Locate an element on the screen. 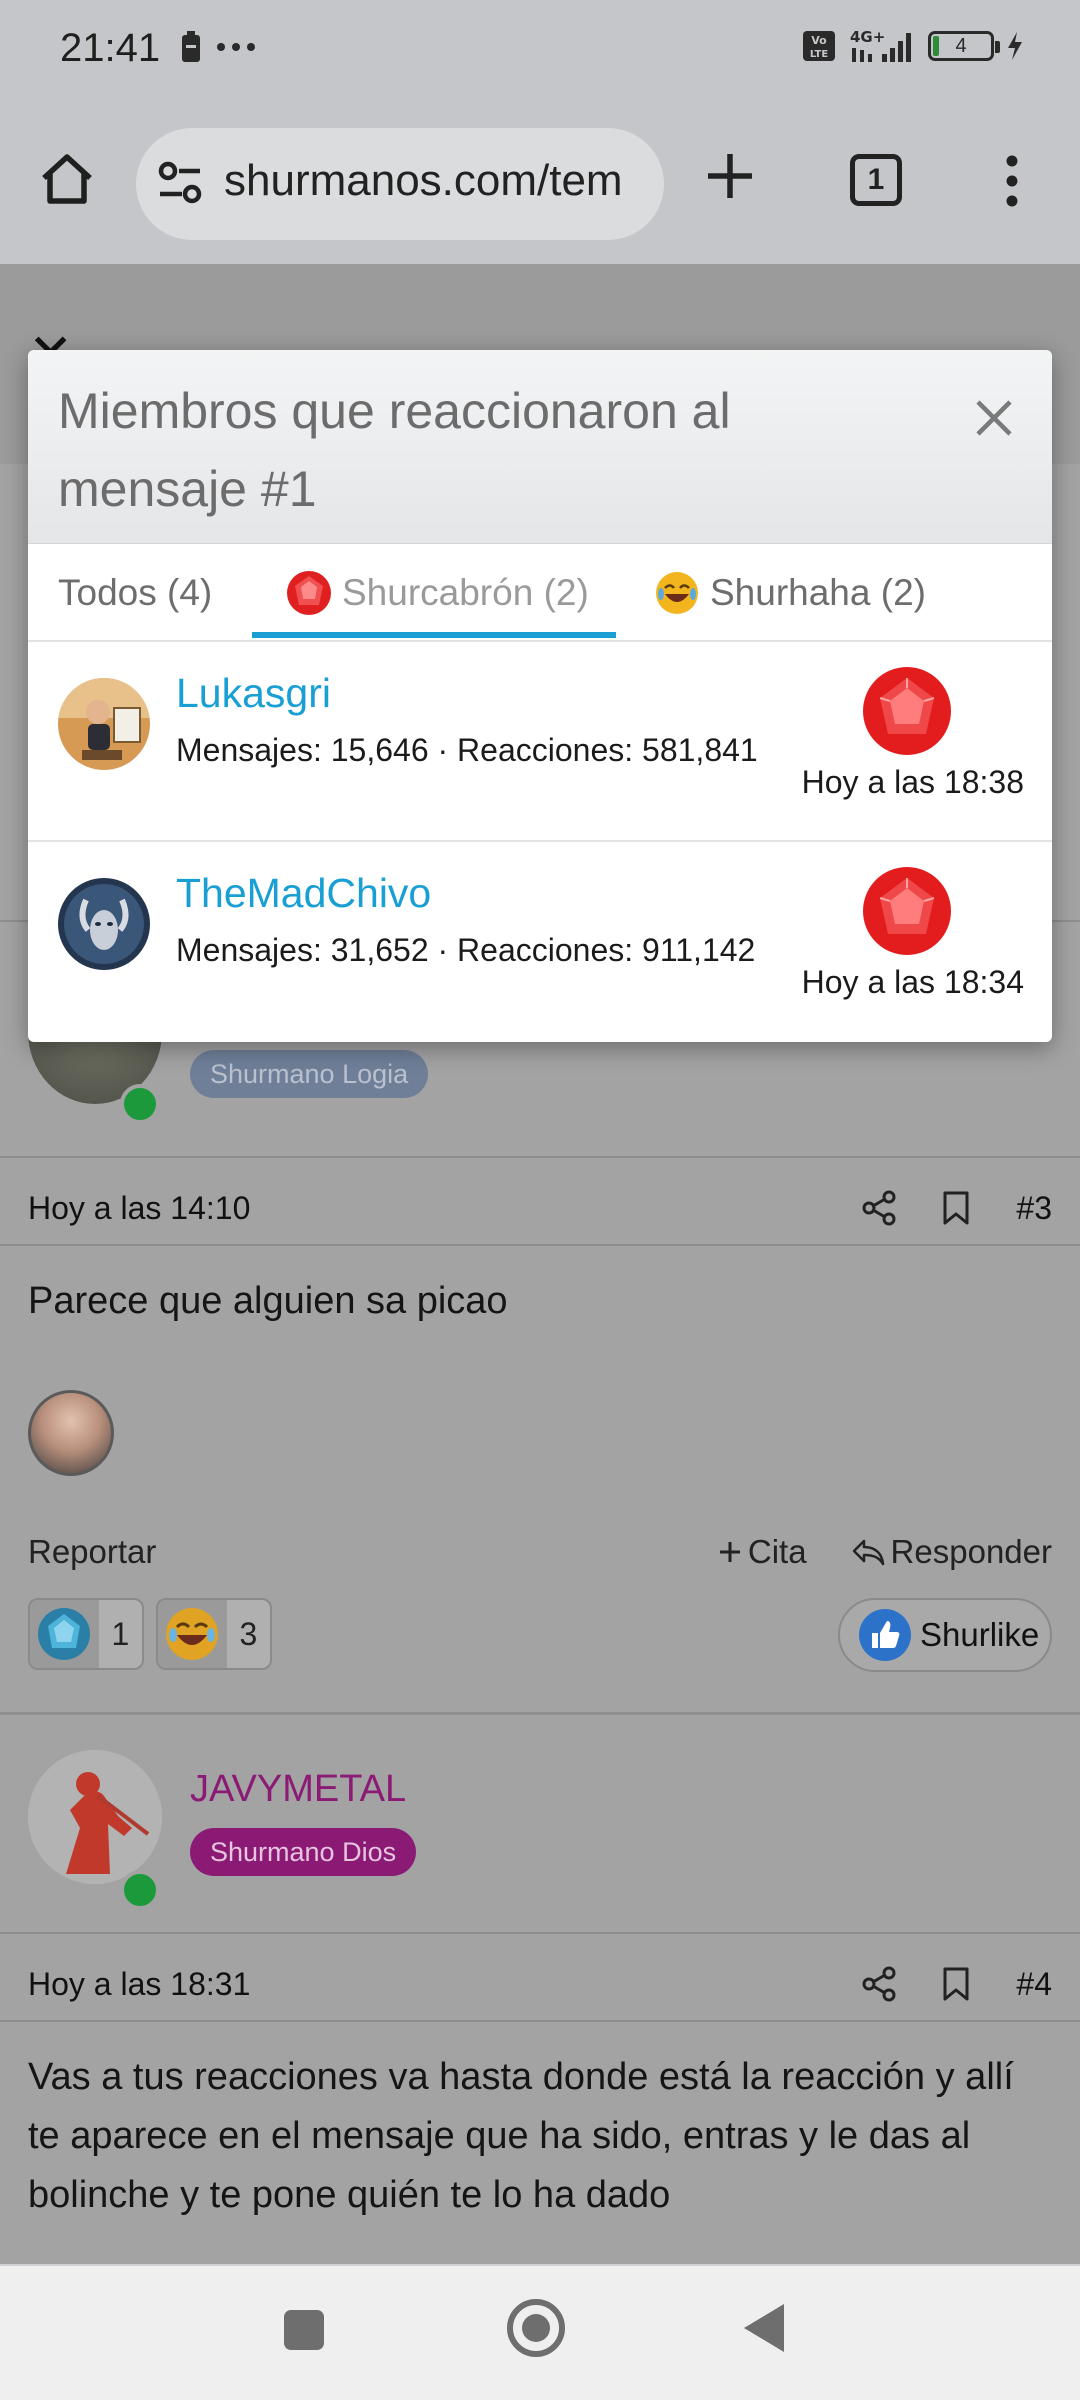 This screenshot has height=2400, width=1080. svg-text: LTE is located at coordinates (819, 54).